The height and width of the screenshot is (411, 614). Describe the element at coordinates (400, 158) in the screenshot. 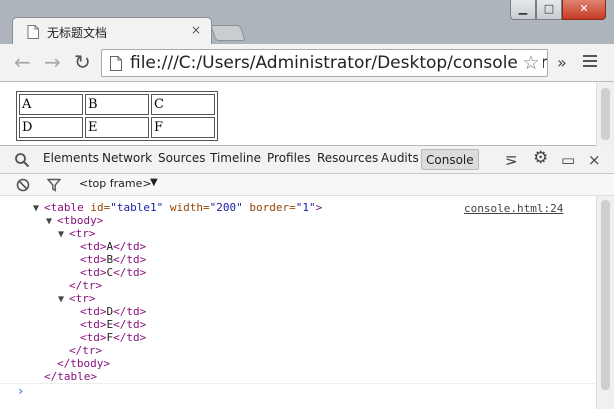

I see `tab-audits: Audits` at that location.